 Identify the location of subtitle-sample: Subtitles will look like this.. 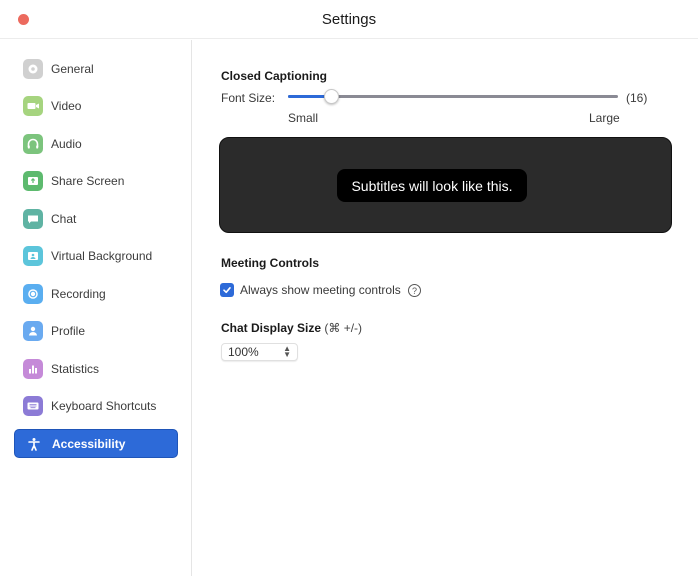
(432, 185).